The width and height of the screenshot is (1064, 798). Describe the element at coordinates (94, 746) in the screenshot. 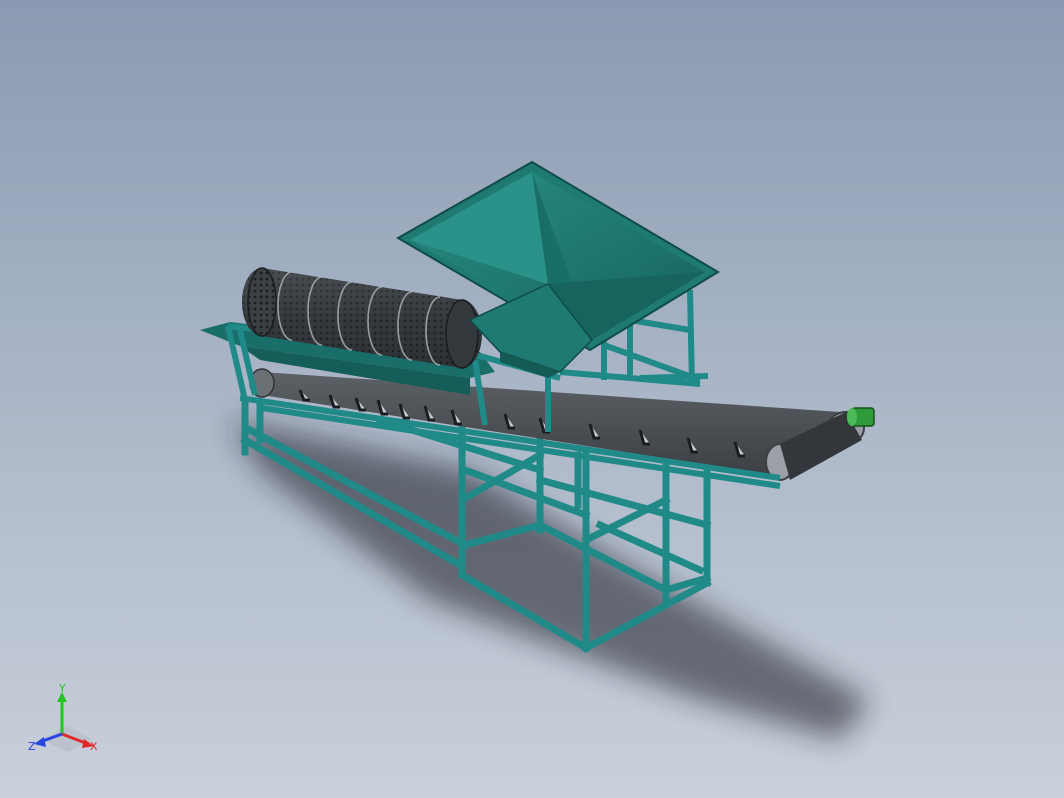

I see `x-axis-label: X` at that location.